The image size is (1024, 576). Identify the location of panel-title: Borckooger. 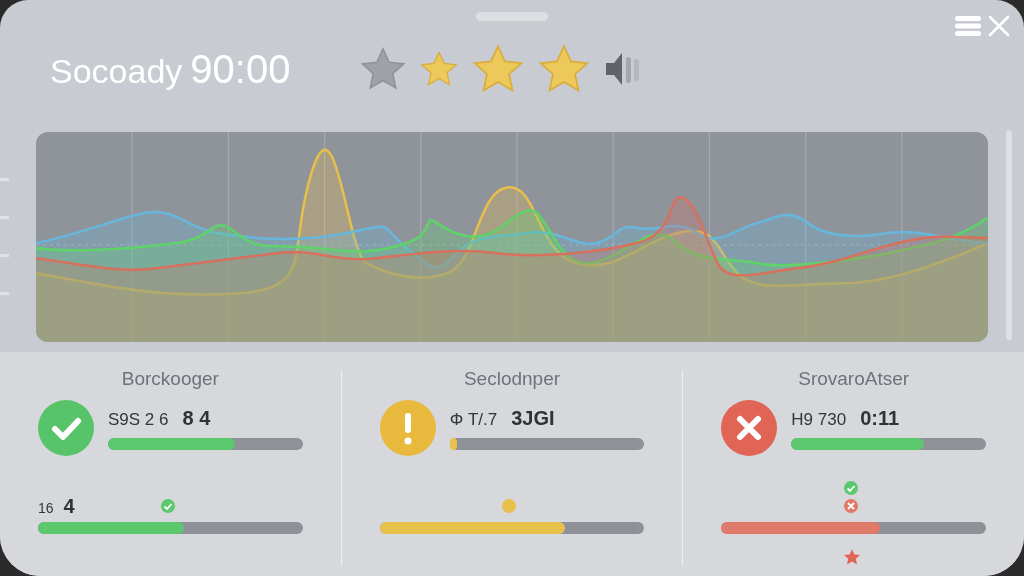
(170, 379).